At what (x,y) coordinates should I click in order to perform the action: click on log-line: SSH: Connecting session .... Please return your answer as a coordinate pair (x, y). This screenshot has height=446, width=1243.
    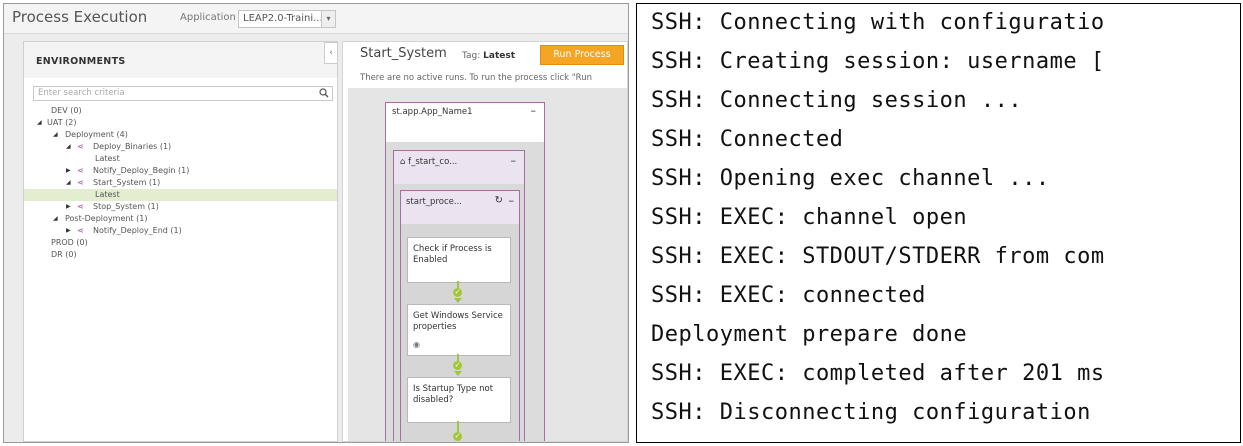
    Looking at the image, I should click on (837, 100).